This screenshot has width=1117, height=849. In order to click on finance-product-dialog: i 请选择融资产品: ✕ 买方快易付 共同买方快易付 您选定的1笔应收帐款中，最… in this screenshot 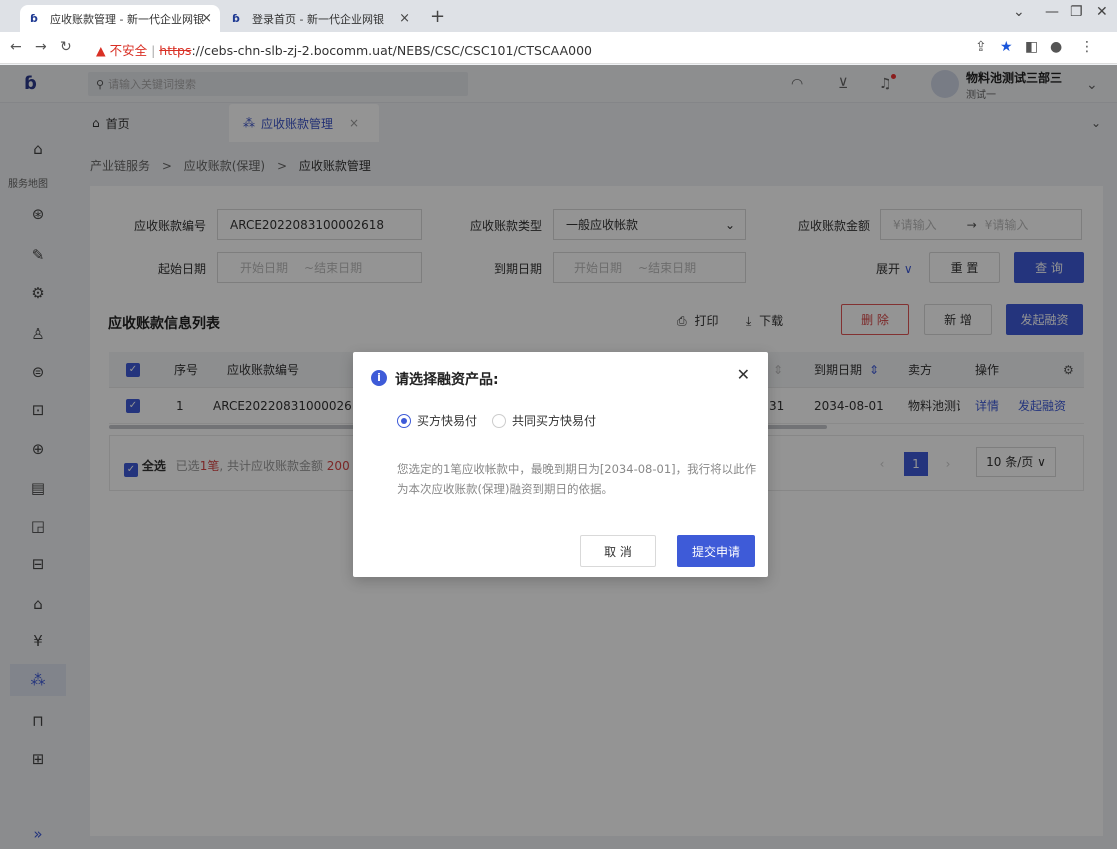, I will do `click(560, 464)`.